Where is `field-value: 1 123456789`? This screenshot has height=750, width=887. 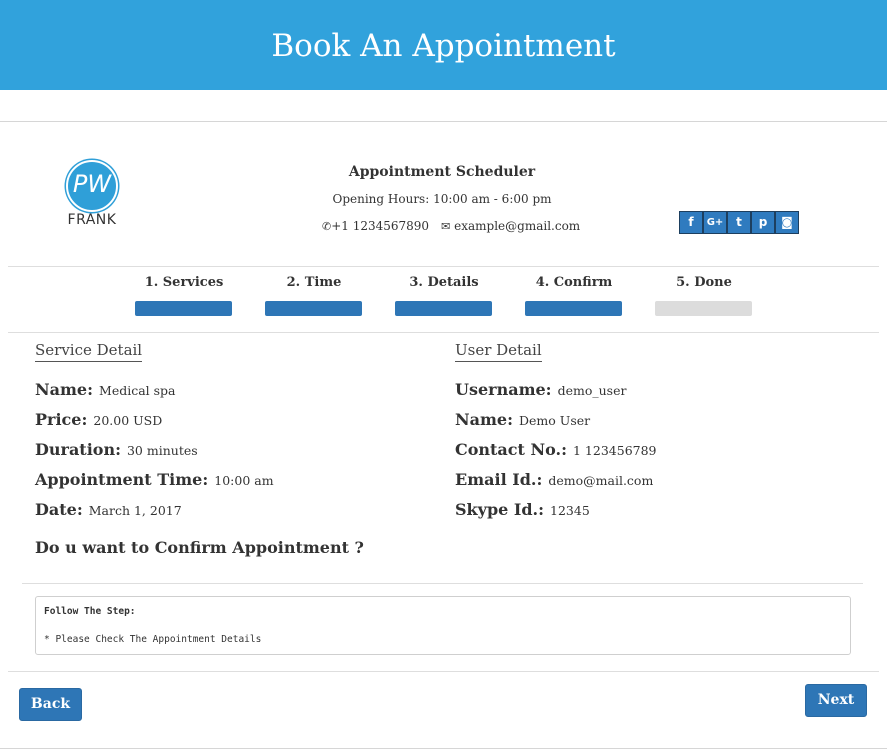
field-value: 1 123456789 is located at coordinates (615, 450).